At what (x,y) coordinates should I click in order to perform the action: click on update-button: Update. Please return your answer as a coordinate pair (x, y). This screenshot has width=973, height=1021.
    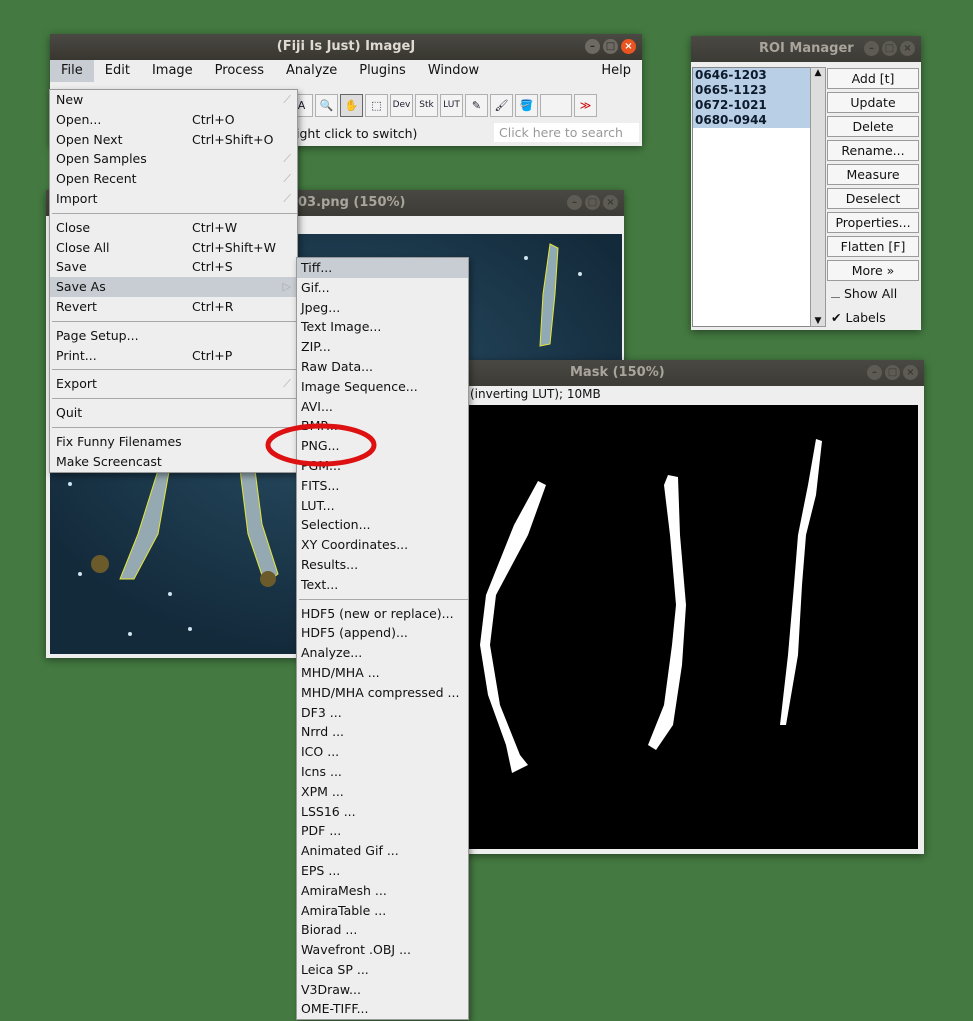
    Looking at the image, I should click on (873, 102).